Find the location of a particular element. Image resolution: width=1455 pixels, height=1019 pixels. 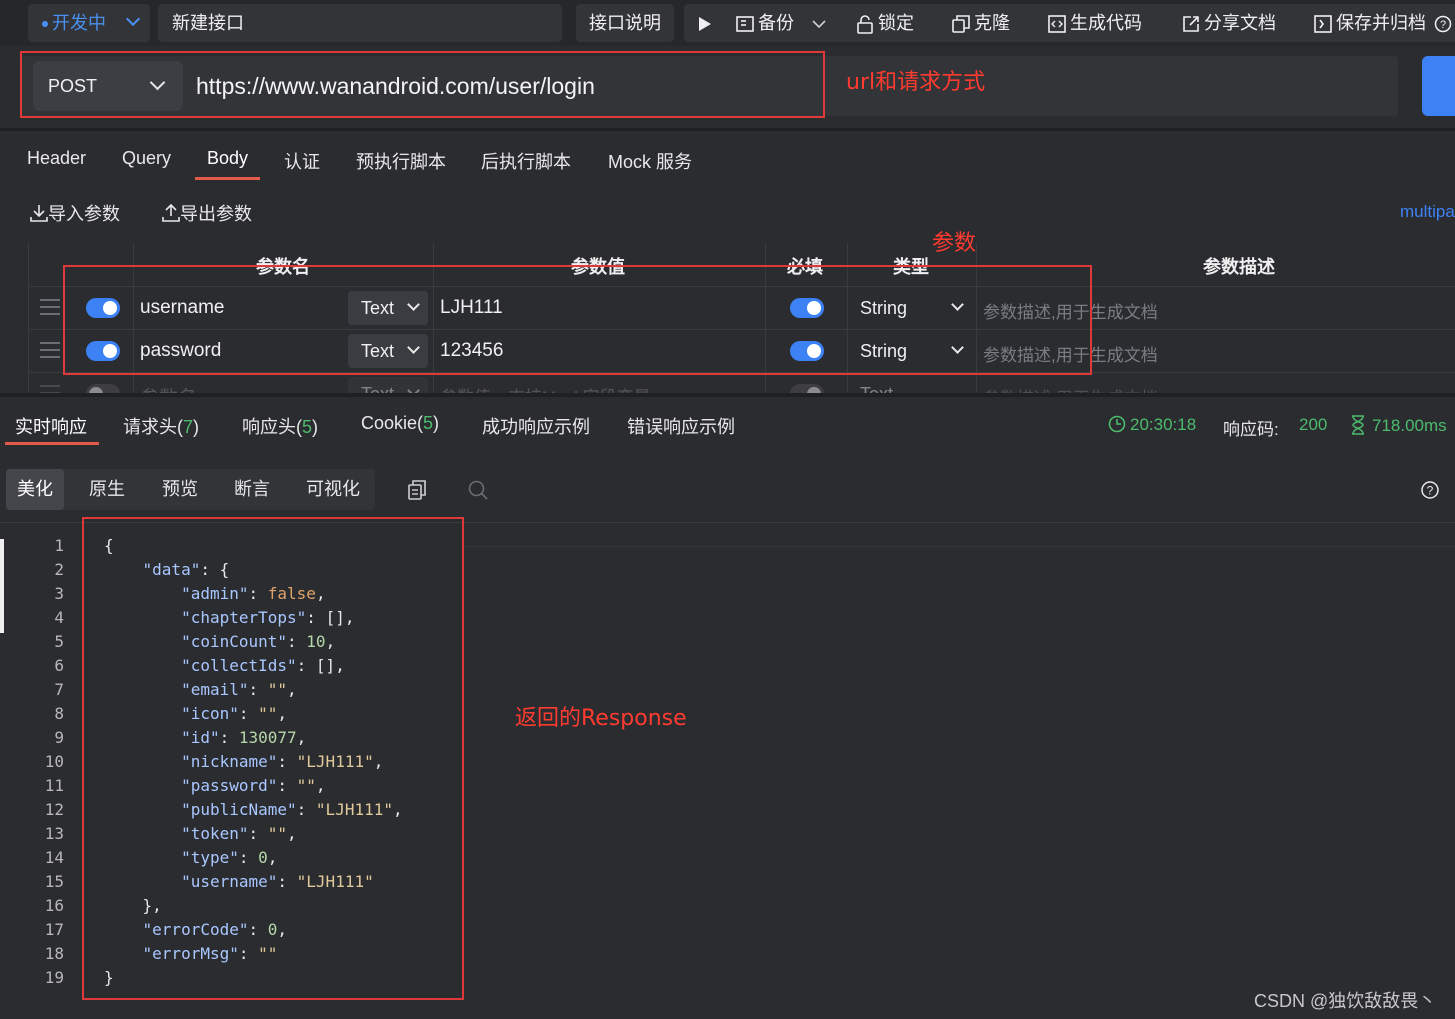

backup-dropdown is located at coordinates (819, 23).